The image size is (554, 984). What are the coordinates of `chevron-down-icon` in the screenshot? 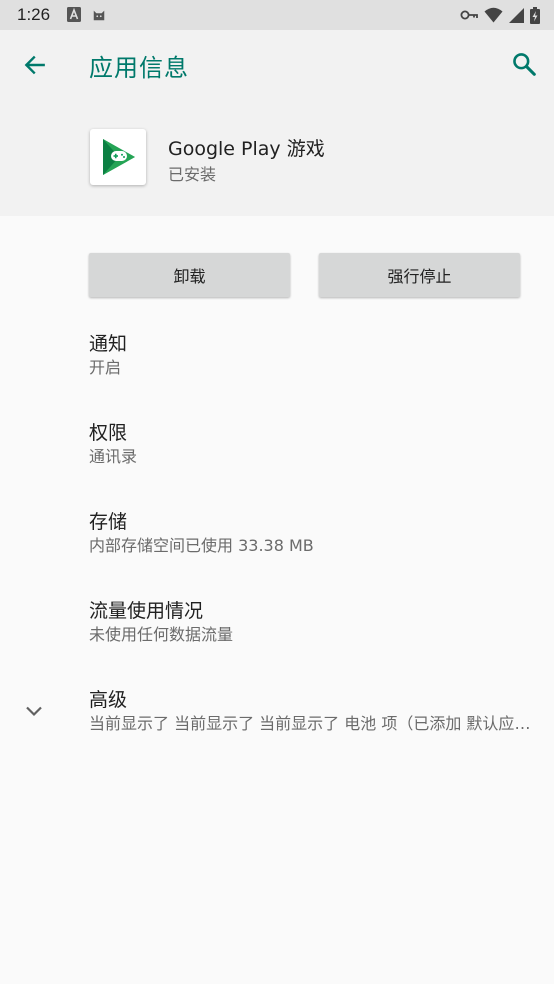 It's located at (34, 711).